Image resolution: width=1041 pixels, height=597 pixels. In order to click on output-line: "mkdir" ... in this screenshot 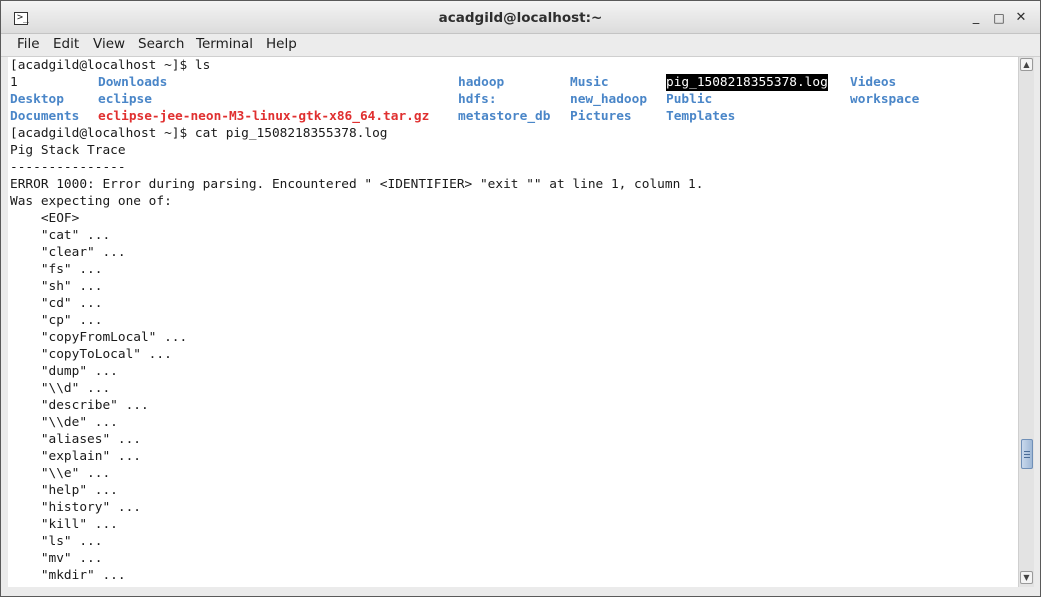, I will do `click(68, 575)`.